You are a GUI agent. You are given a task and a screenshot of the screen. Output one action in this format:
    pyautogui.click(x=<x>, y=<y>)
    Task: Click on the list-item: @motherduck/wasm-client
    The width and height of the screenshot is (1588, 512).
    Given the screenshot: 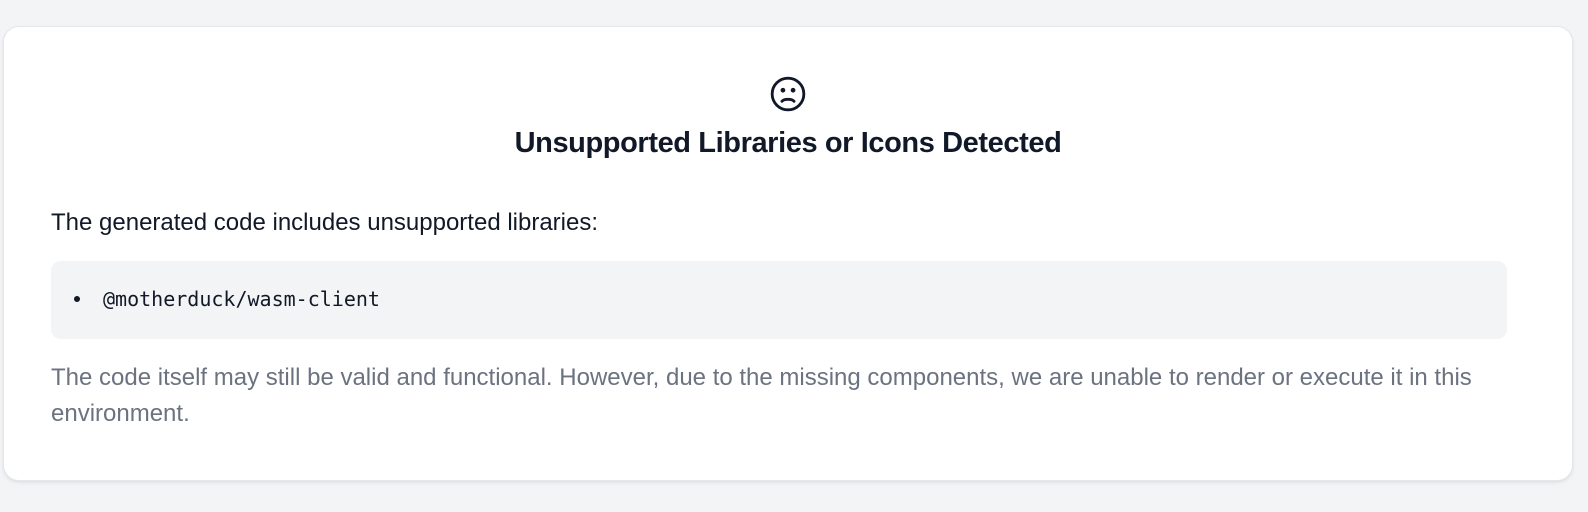 What is the action you would take?
    pyautogui.click(x=227, y=299)
    